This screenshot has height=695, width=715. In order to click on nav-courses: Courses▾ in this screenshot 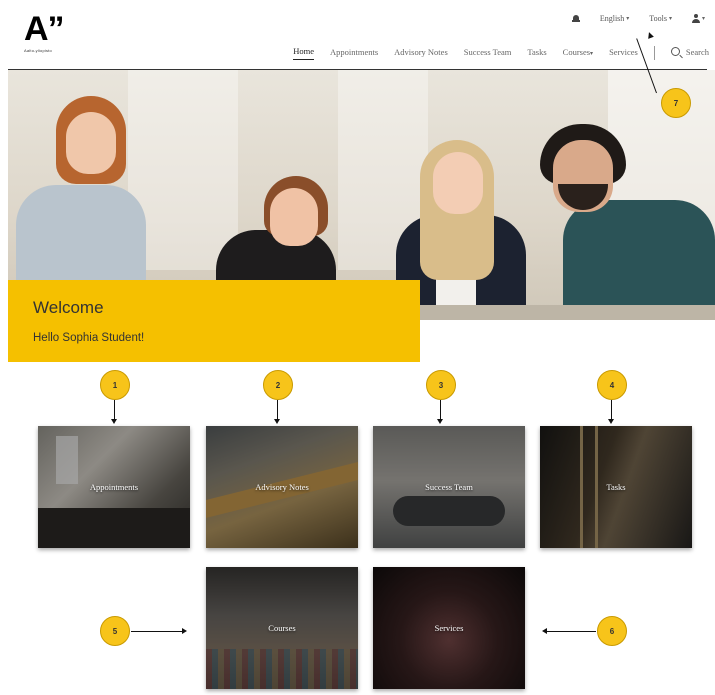, I will do `click(578, 53)`.